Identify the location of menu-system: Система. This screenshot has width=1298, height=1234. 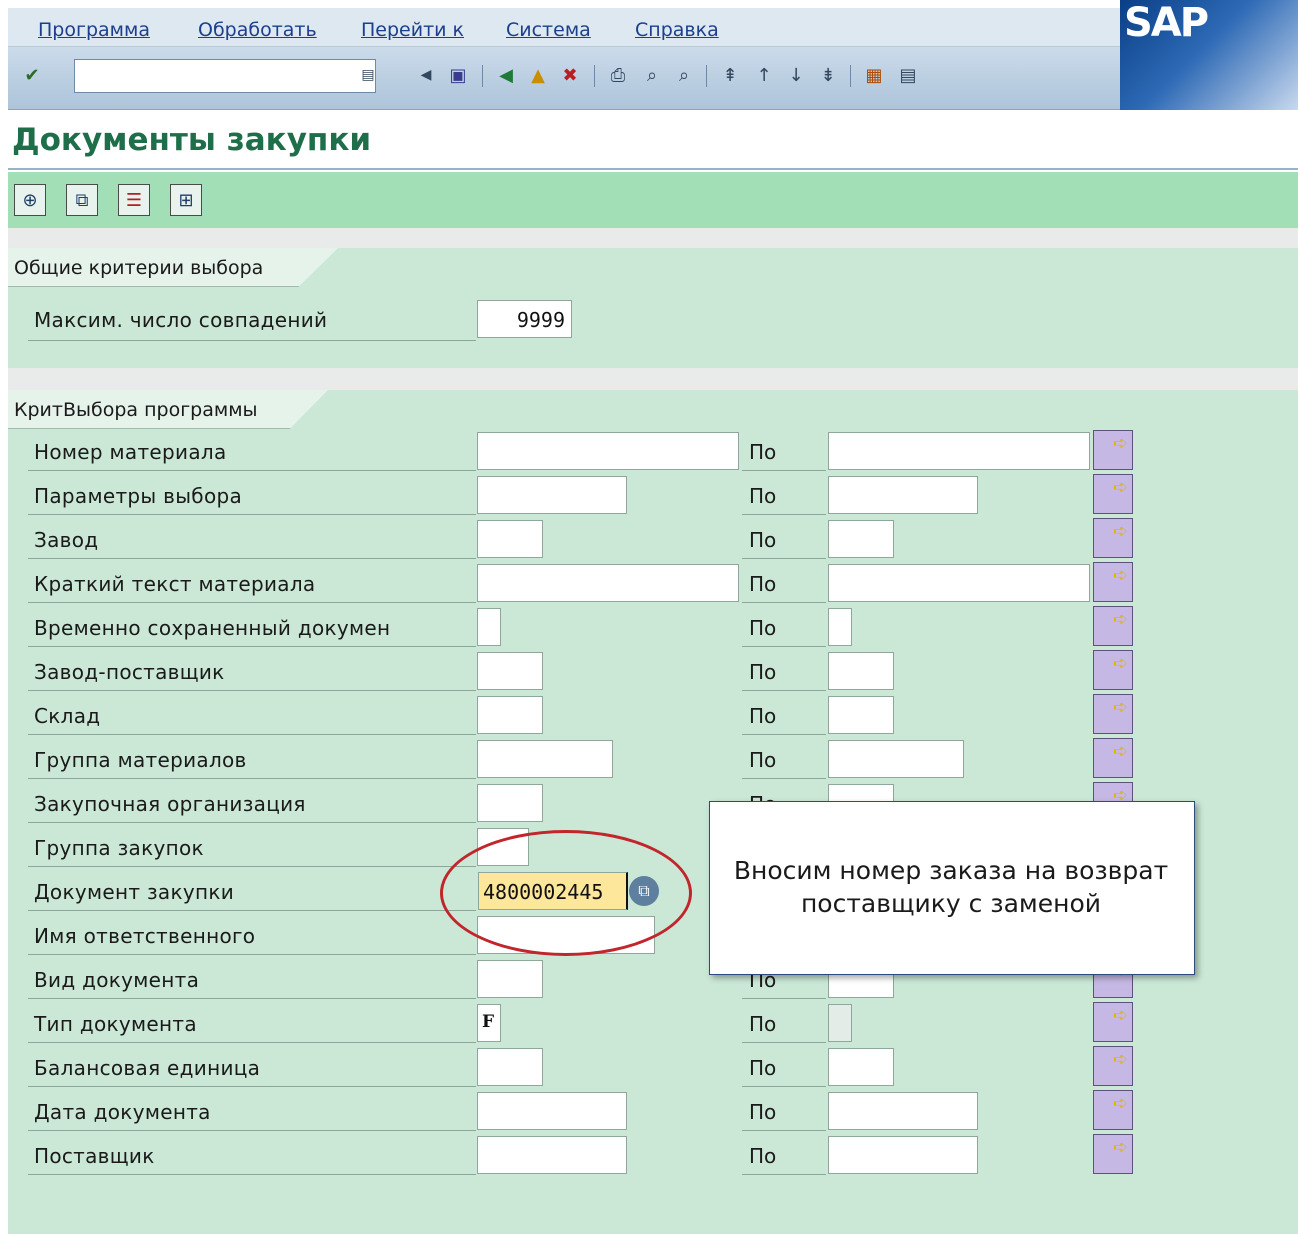
(548, 30).